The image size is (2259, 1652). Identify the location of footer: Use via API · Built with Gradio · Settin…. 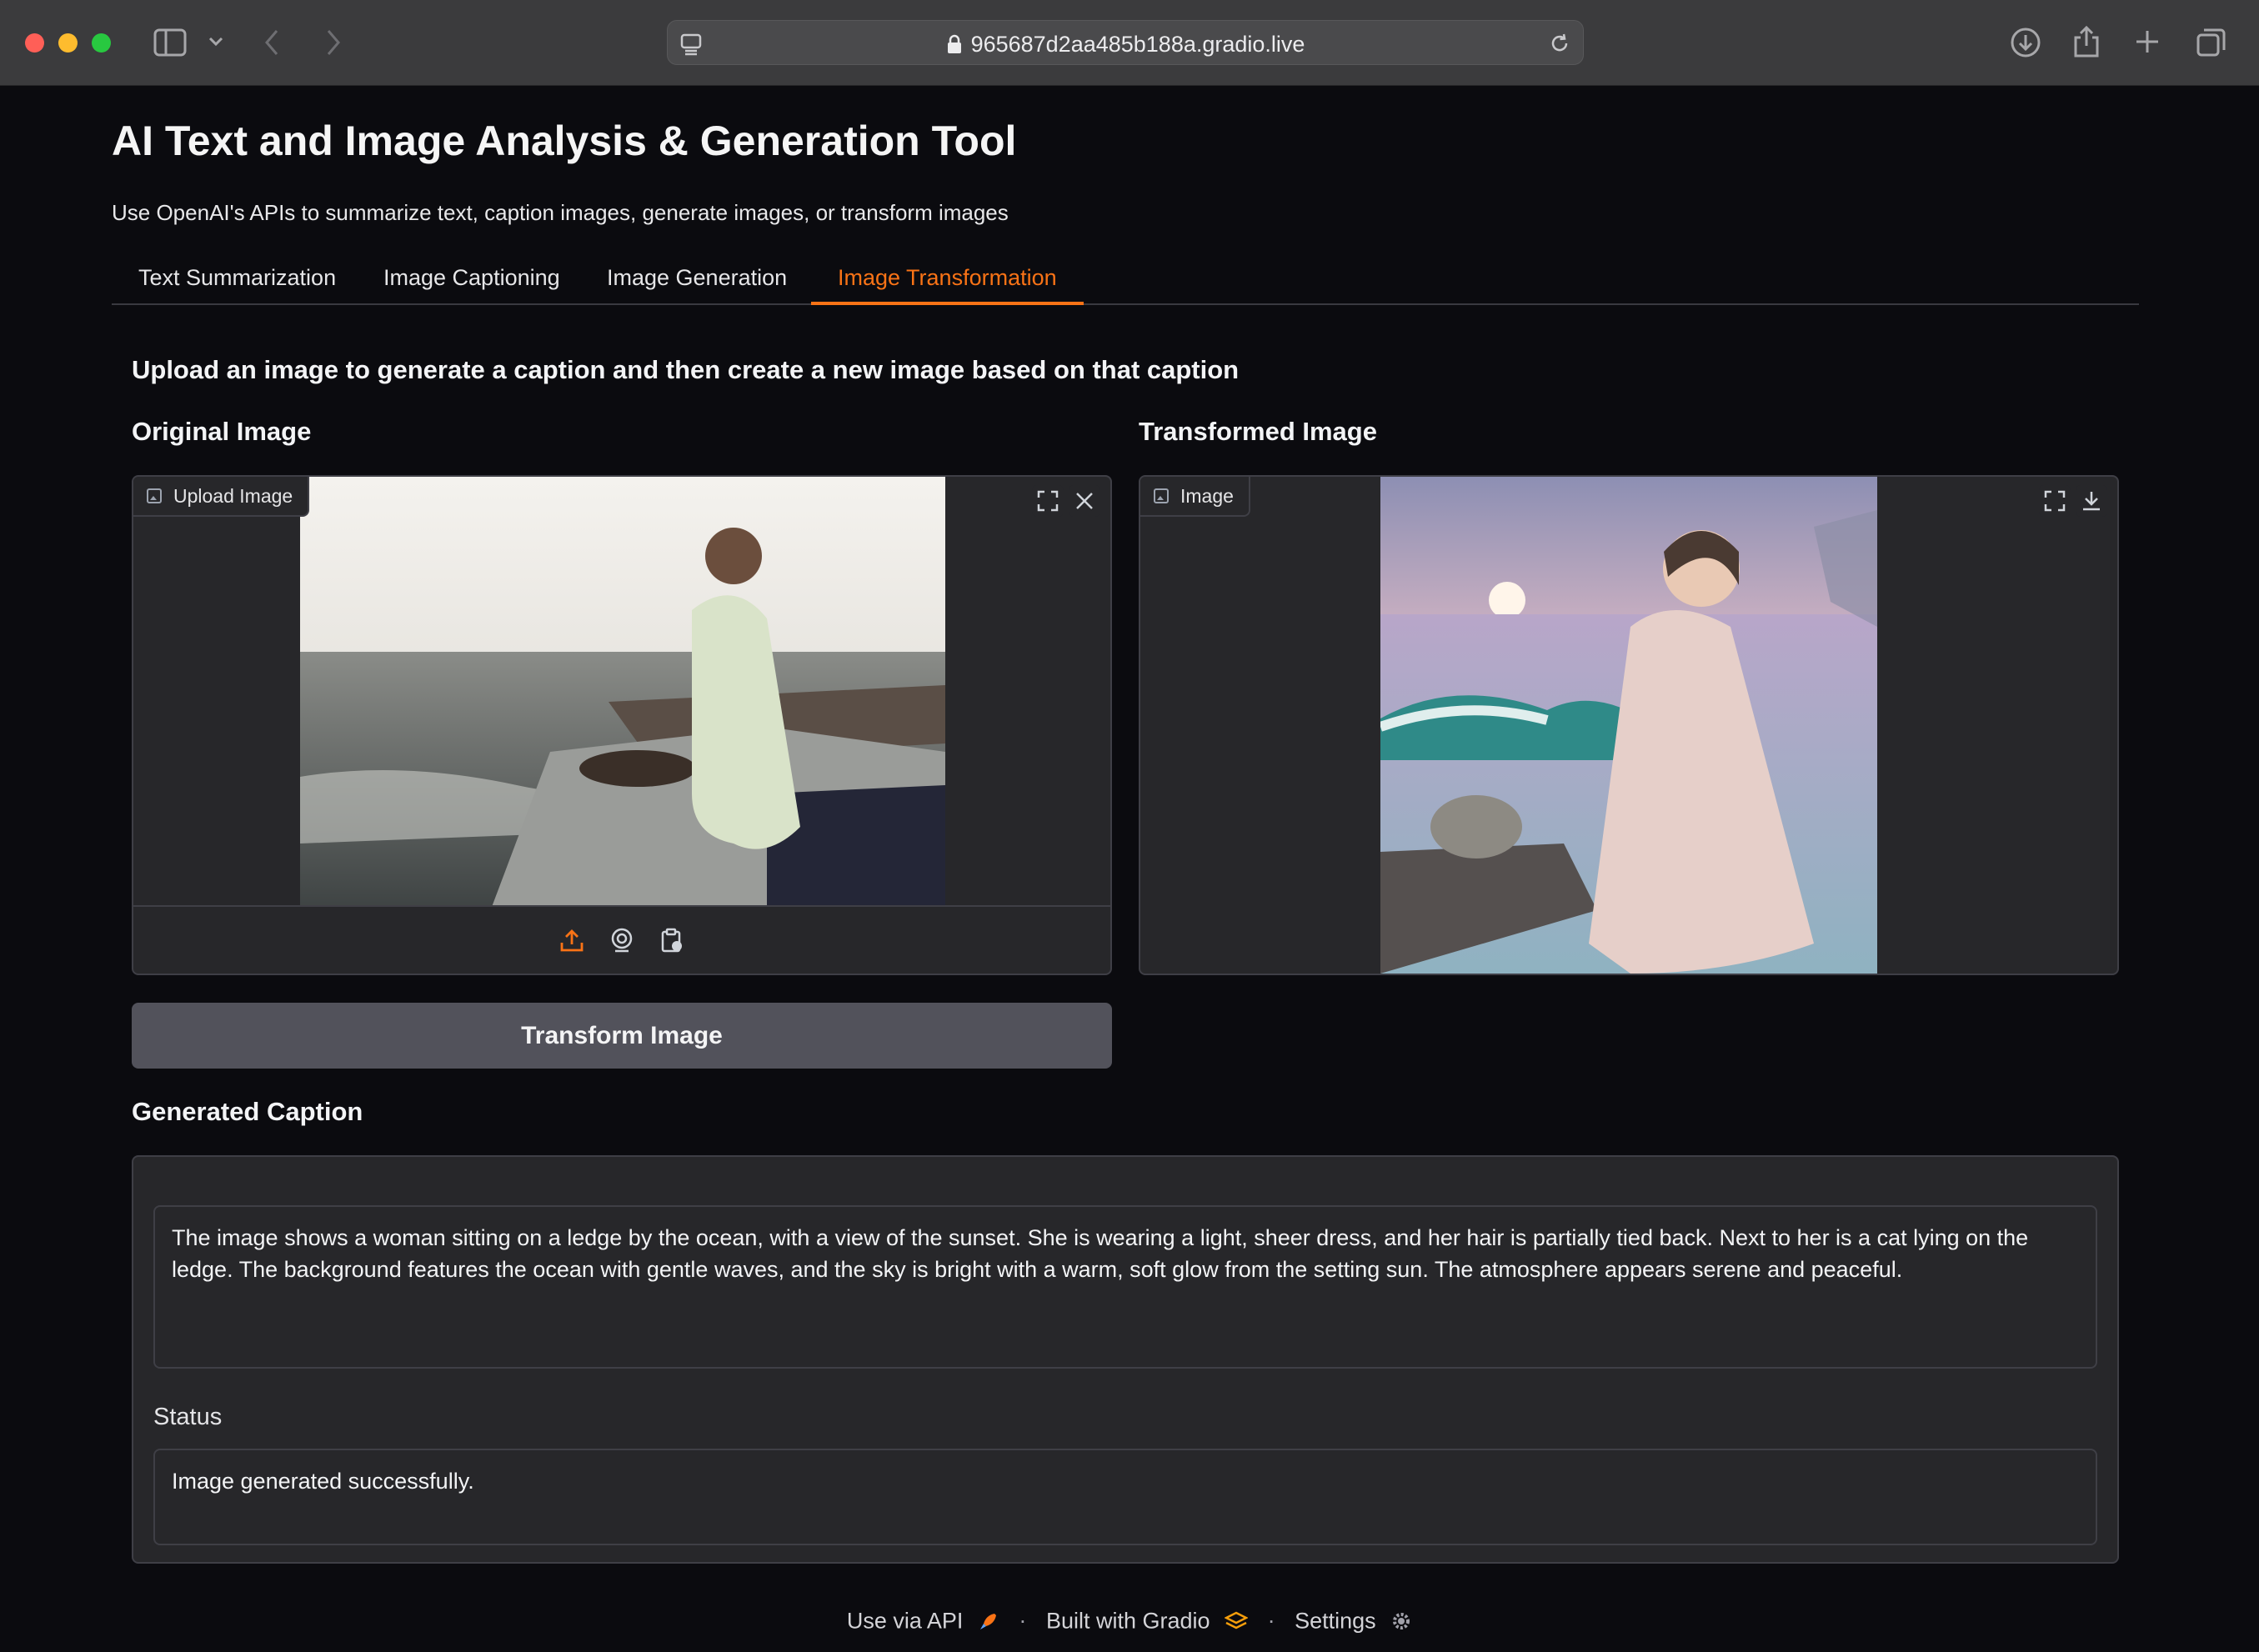
(1129, 1620).